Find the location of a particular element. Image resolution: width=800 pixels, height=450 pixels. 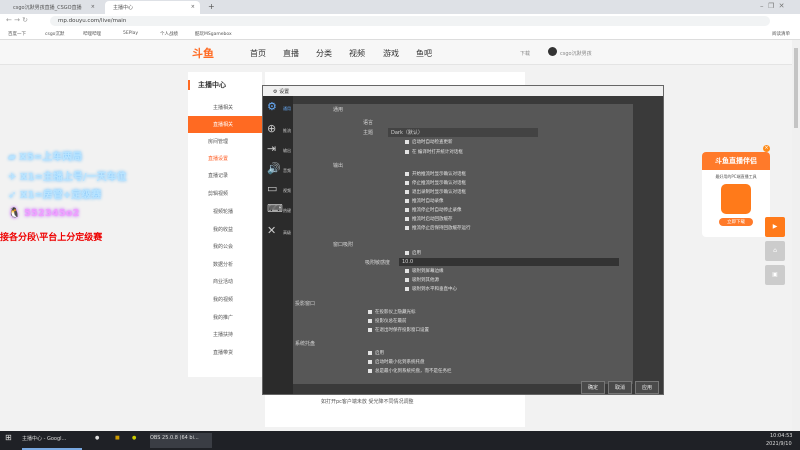

page-hint: 如打开pc客户端未放 受光降不同情况调整 is located at coordinates (367, 402).